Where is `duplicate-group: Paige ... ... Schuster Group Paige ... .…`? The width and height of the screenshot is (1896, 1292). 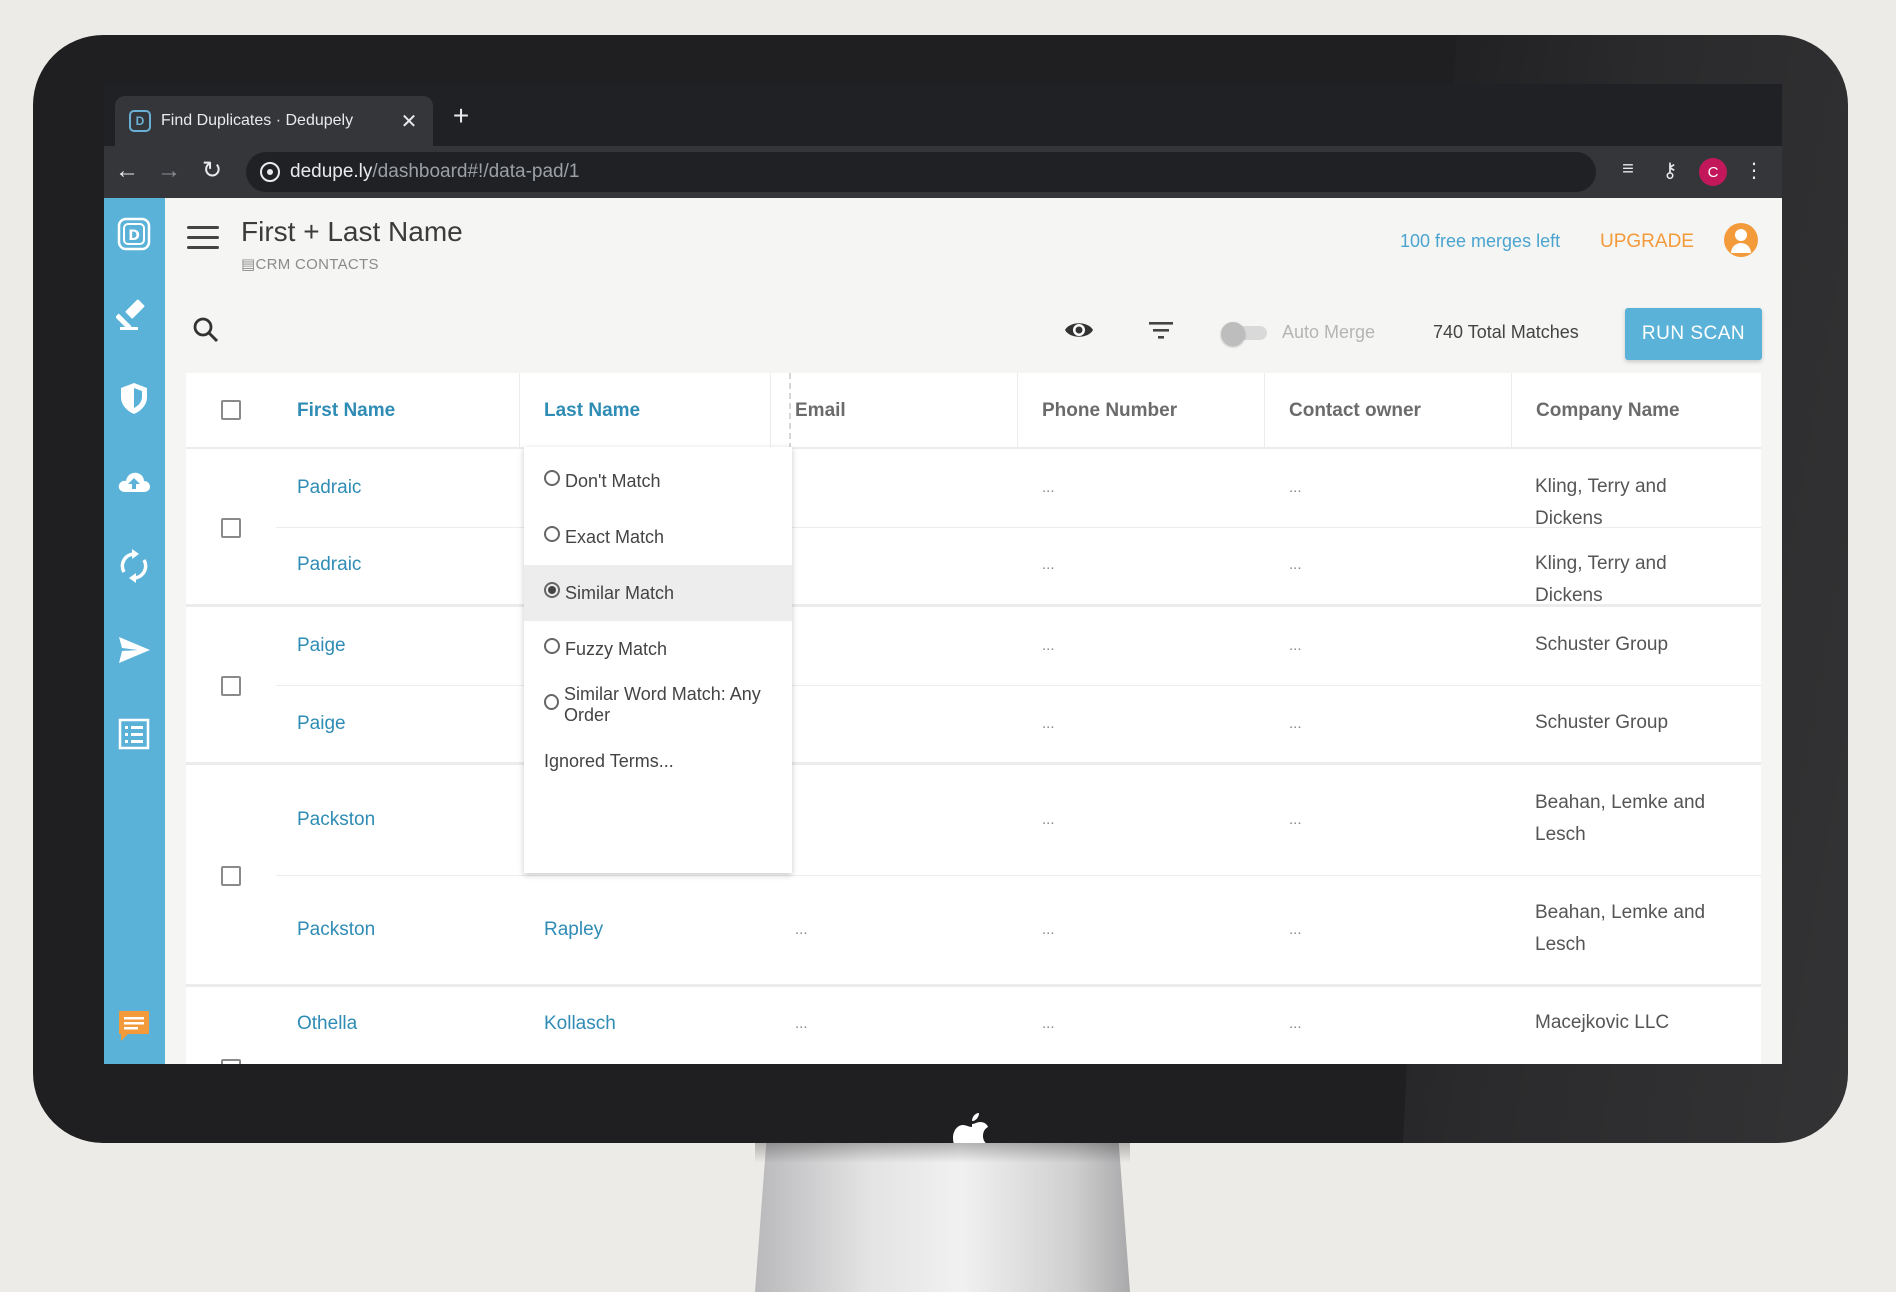
duplicate-group: Paige ... ... Schuster Group Paige ... .… is located at coordinates (973, 686).